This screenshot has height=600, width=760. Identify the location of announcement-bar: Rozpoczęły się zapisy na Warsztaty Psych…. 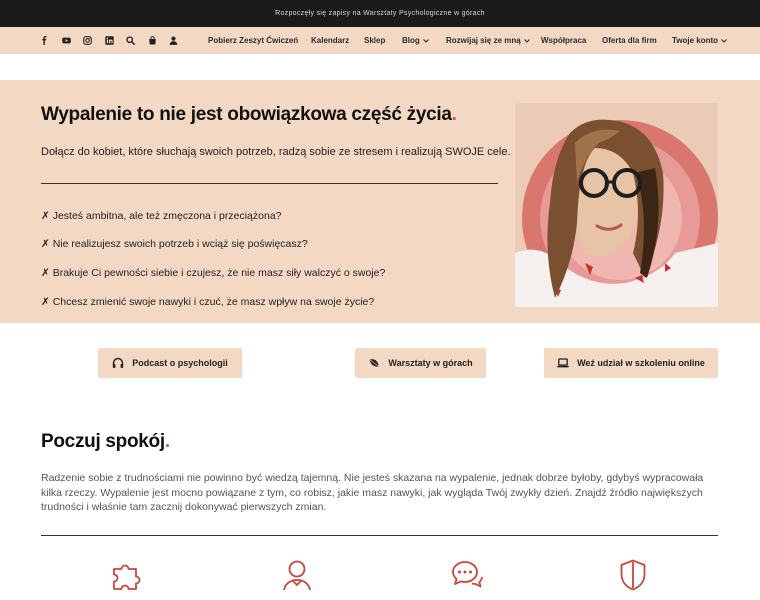
(380, 13).